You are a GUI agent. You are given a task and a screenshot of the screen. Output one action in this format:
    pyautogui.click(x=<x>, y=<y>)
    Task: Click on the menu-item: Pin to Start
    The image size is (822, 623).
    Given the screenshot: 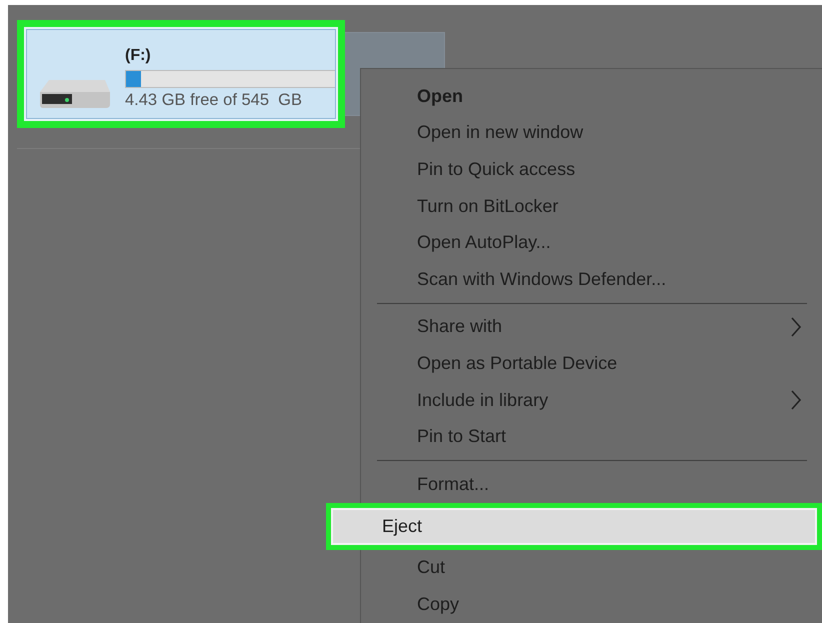 What is the action you would take?
    pyautogui.click(x=591, y=436)
    